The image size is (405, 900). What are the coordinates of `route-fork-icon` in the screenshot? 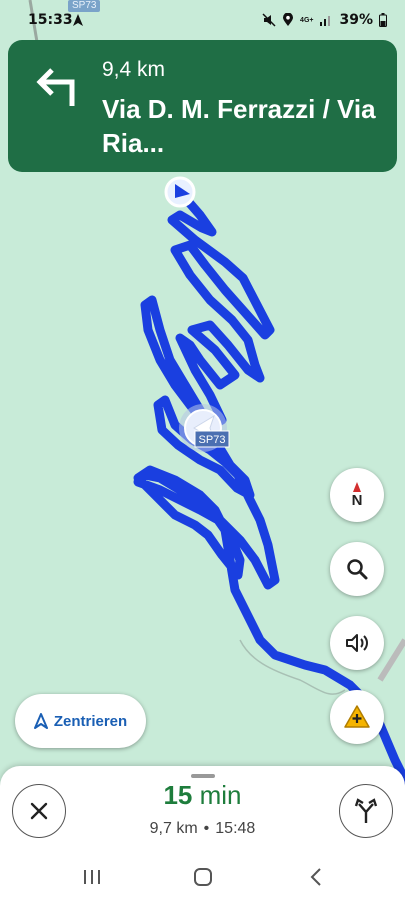 It's located at (366, 810).